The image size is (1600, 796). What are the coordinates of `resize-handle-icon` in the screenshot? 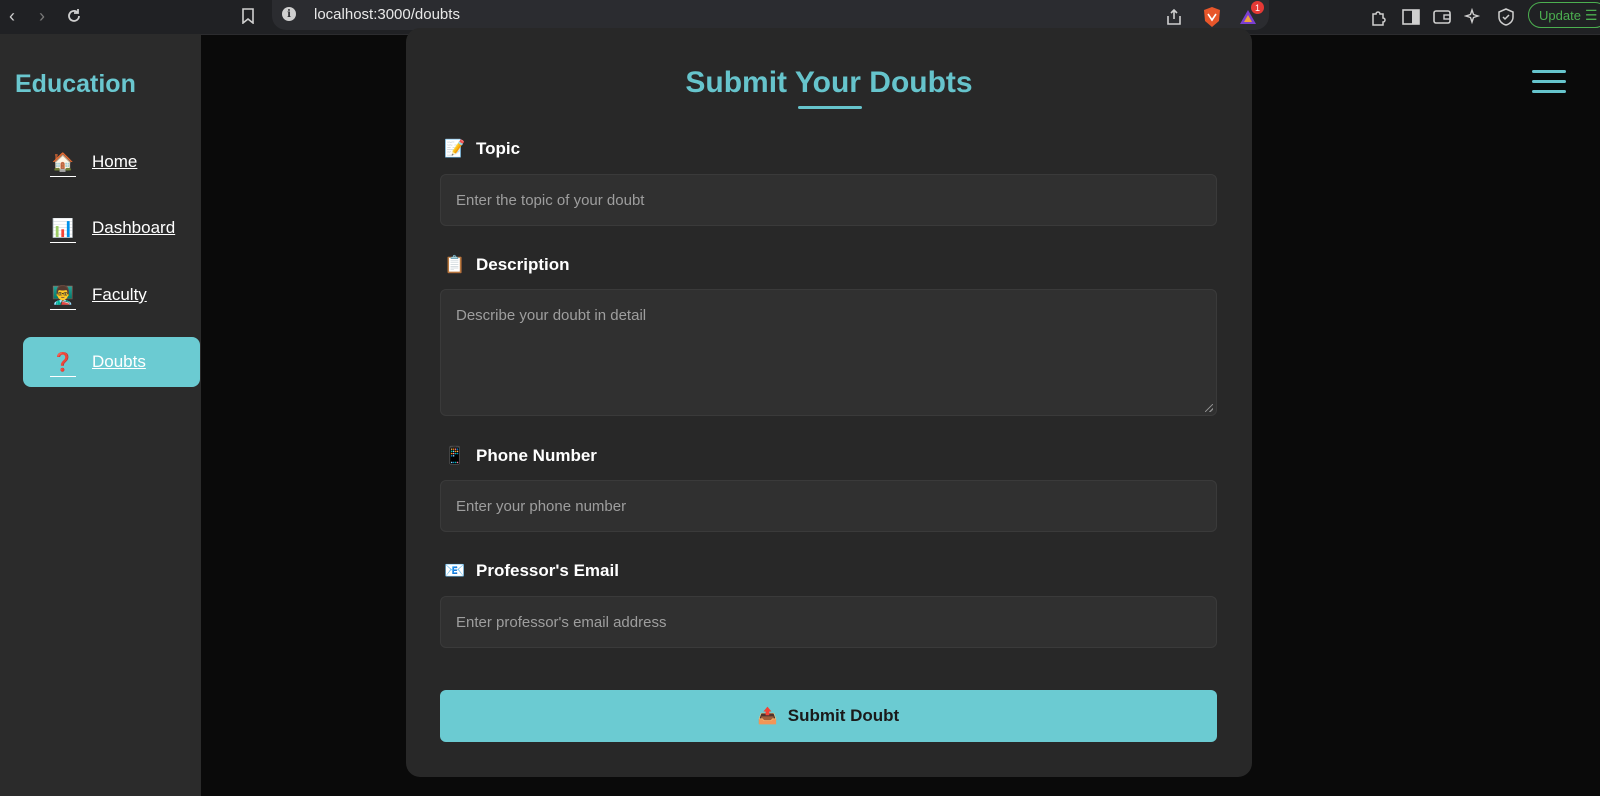 It's located at (1209, 408).